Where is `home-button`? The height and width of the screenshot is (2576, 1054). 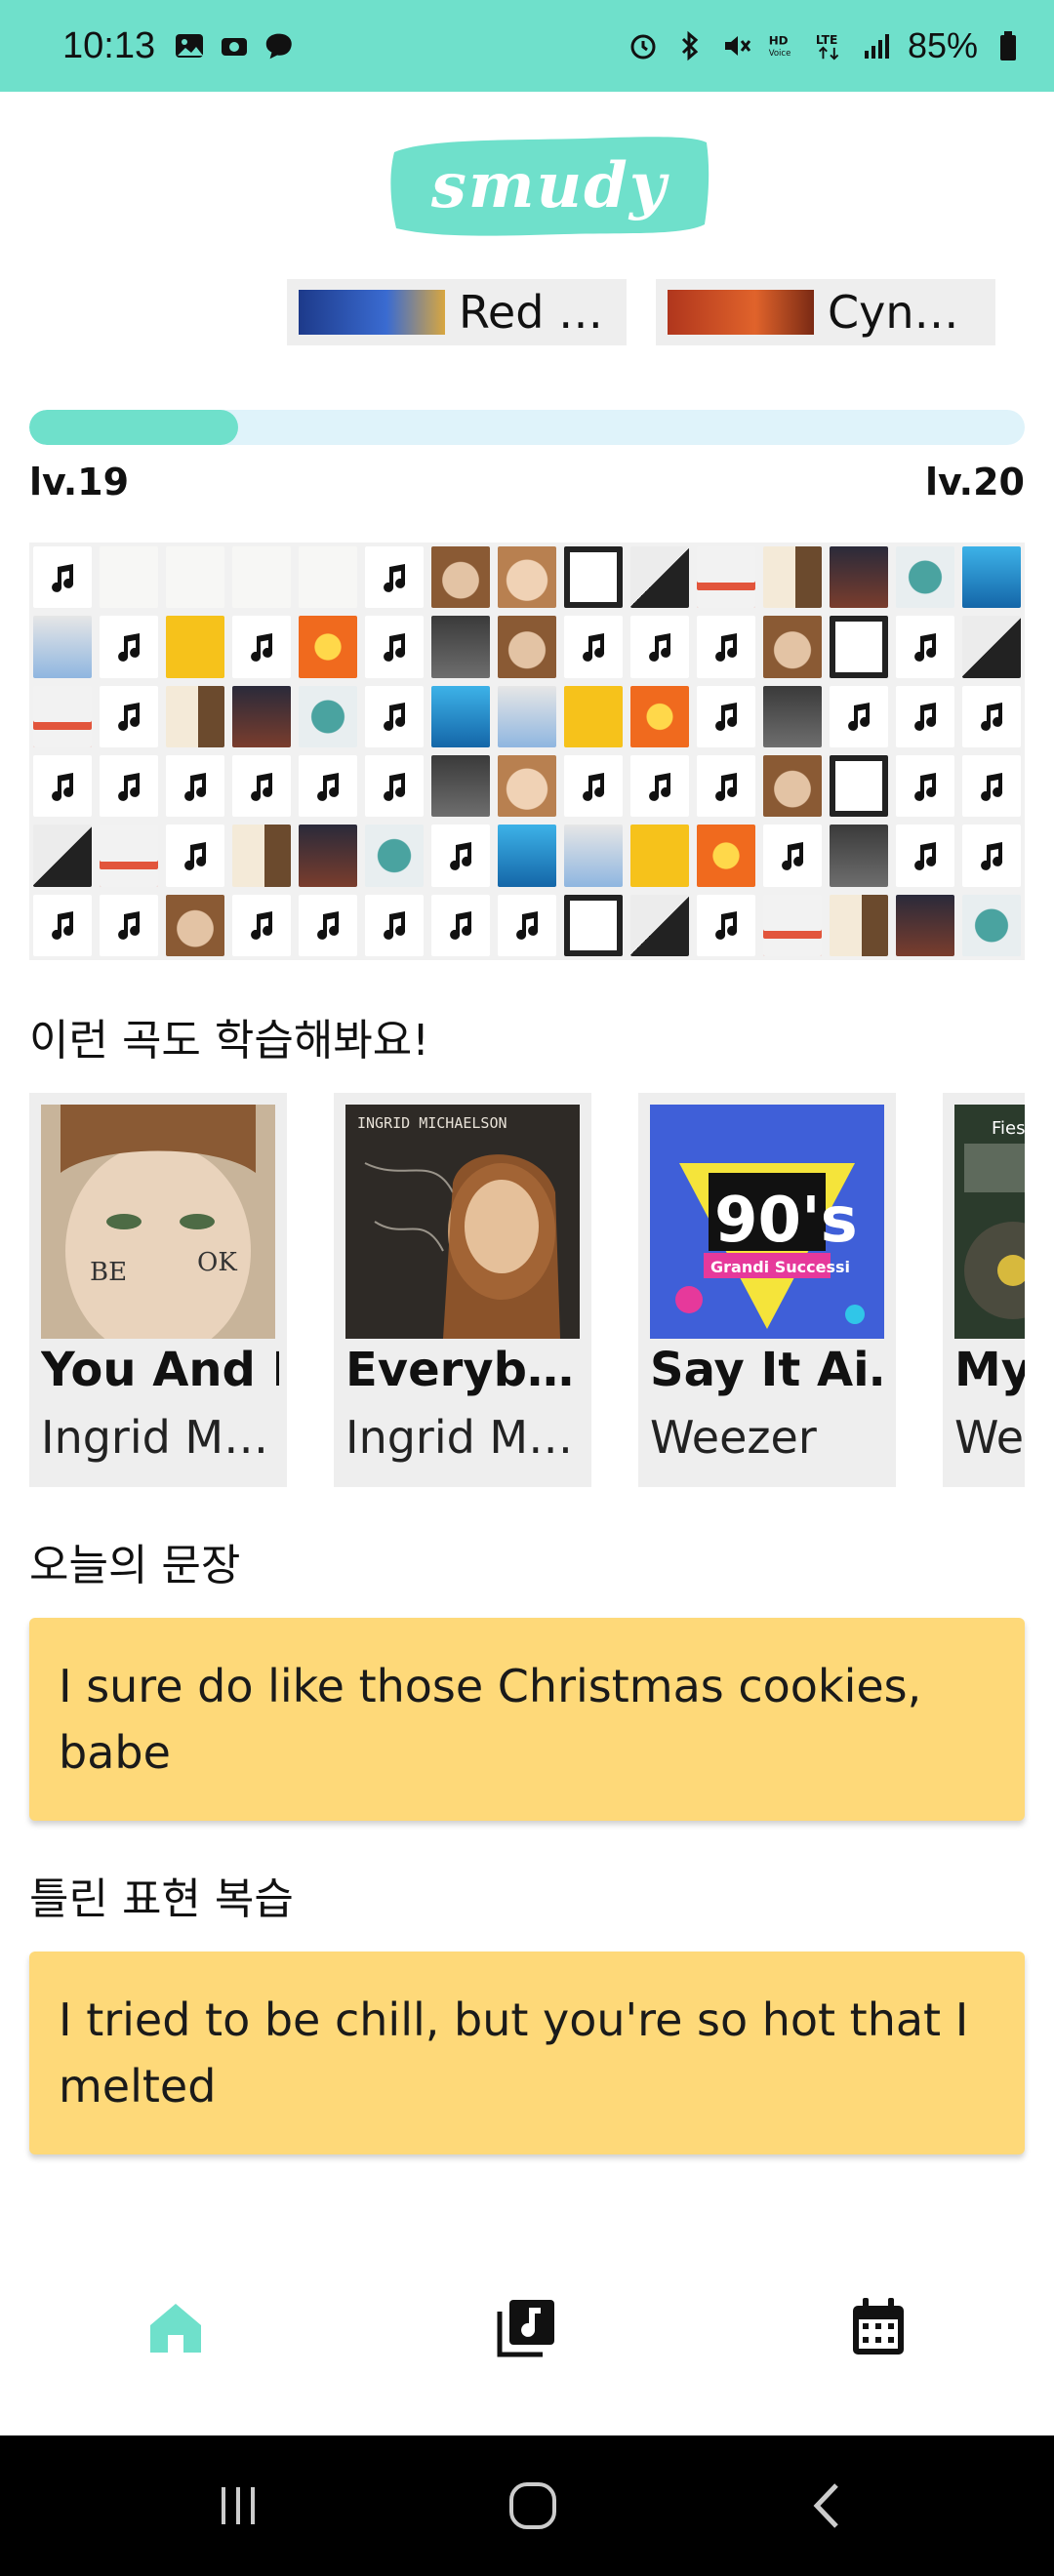
home-button is located at coordinates (533, 2506).